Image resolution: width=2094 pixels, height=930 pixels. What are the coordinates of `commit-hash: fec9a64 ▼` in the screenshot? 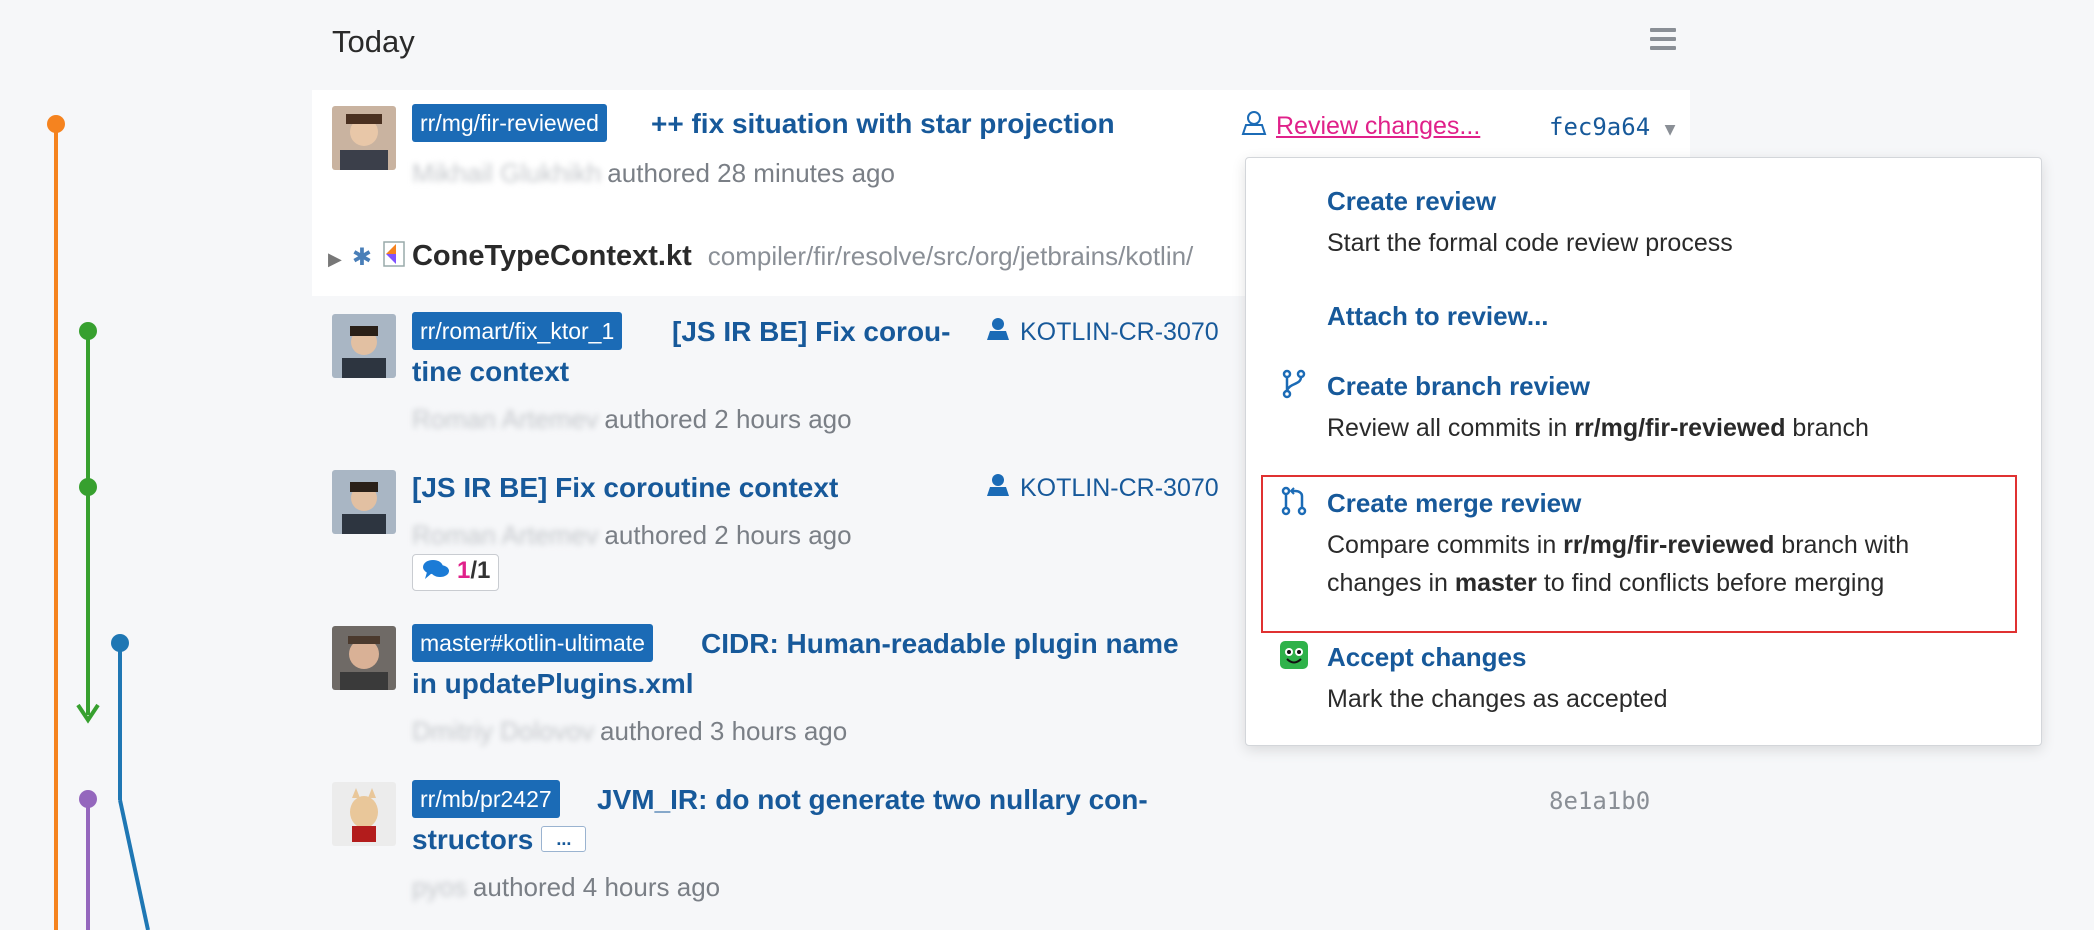 It's located at (1612, 127).